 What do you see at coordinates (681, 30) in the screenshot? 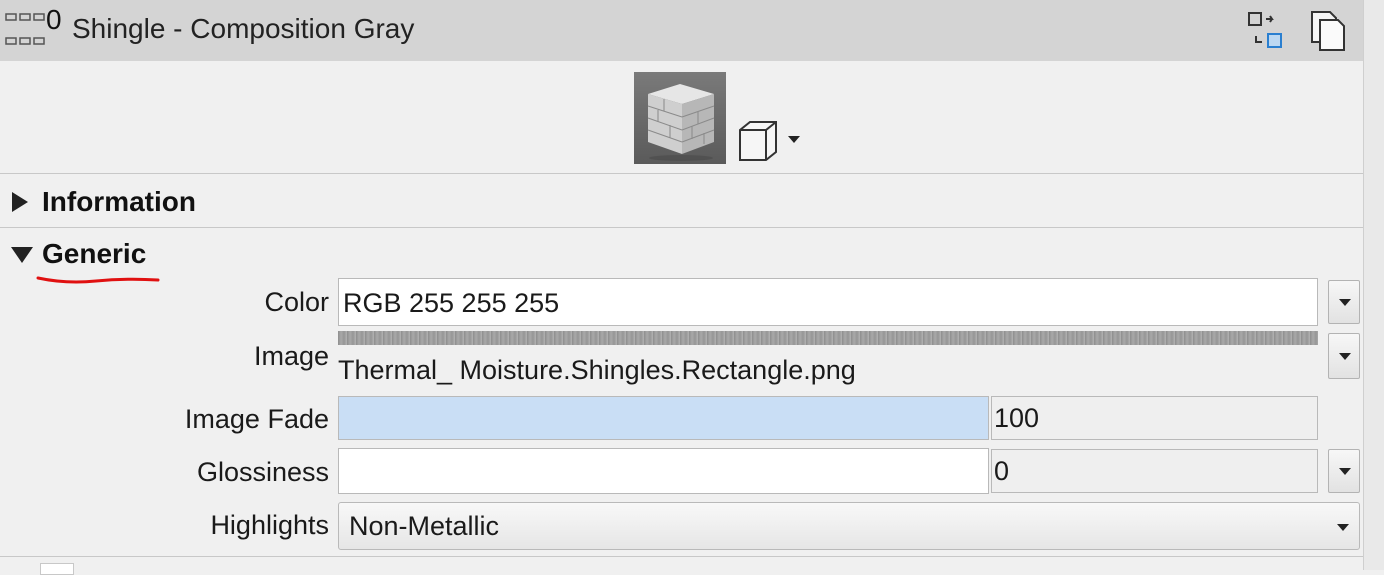
I see `material-header: 0 Shingle - Composition Gray` at bounding box center [681, 30].